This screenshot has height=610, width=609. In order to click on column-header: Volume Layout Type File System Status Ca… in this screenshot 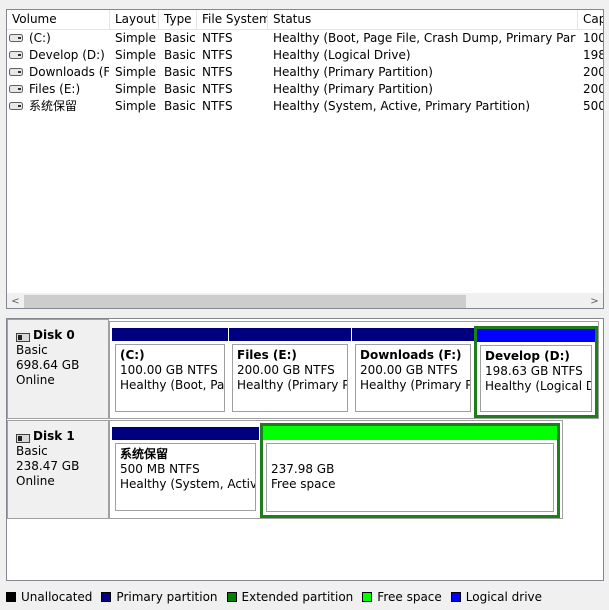, I will do `click(305, 20)`.